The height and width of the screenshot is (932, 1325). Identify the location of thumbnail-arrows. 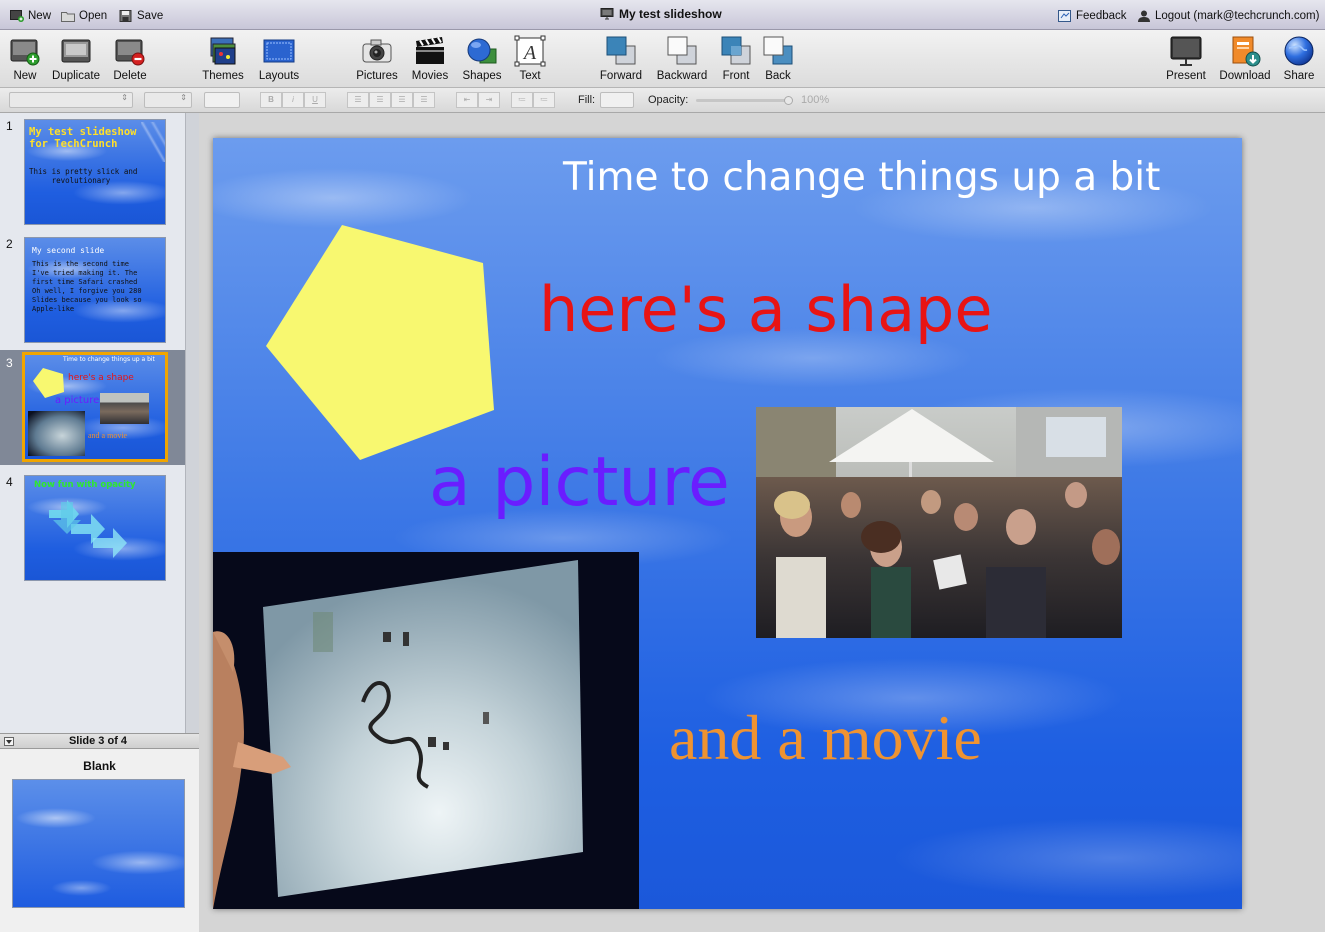
(88, 529).